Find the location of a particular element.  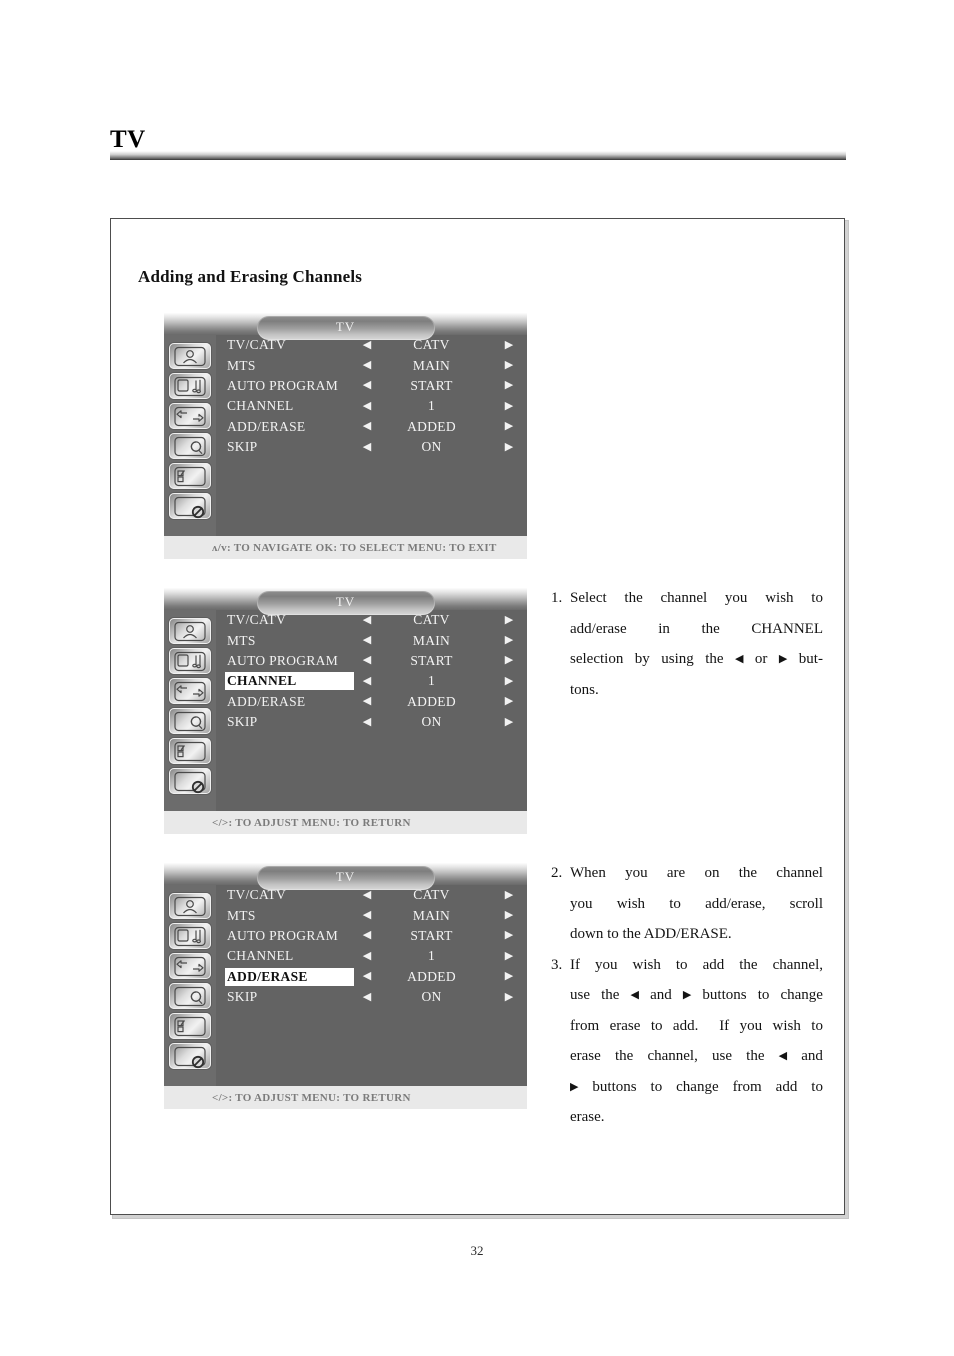

osd-row-value: MAIN is located at coordinates (431, 915).